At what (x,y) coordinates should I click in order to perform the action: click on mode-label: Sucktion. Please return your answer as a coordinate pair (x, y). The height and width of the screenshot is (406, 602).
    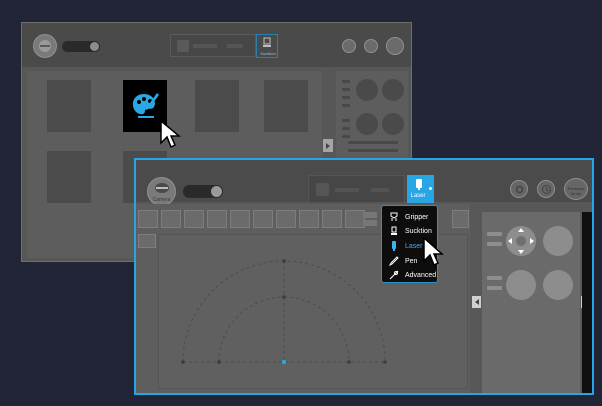
    Looking at the image, I should click on (268, 53).